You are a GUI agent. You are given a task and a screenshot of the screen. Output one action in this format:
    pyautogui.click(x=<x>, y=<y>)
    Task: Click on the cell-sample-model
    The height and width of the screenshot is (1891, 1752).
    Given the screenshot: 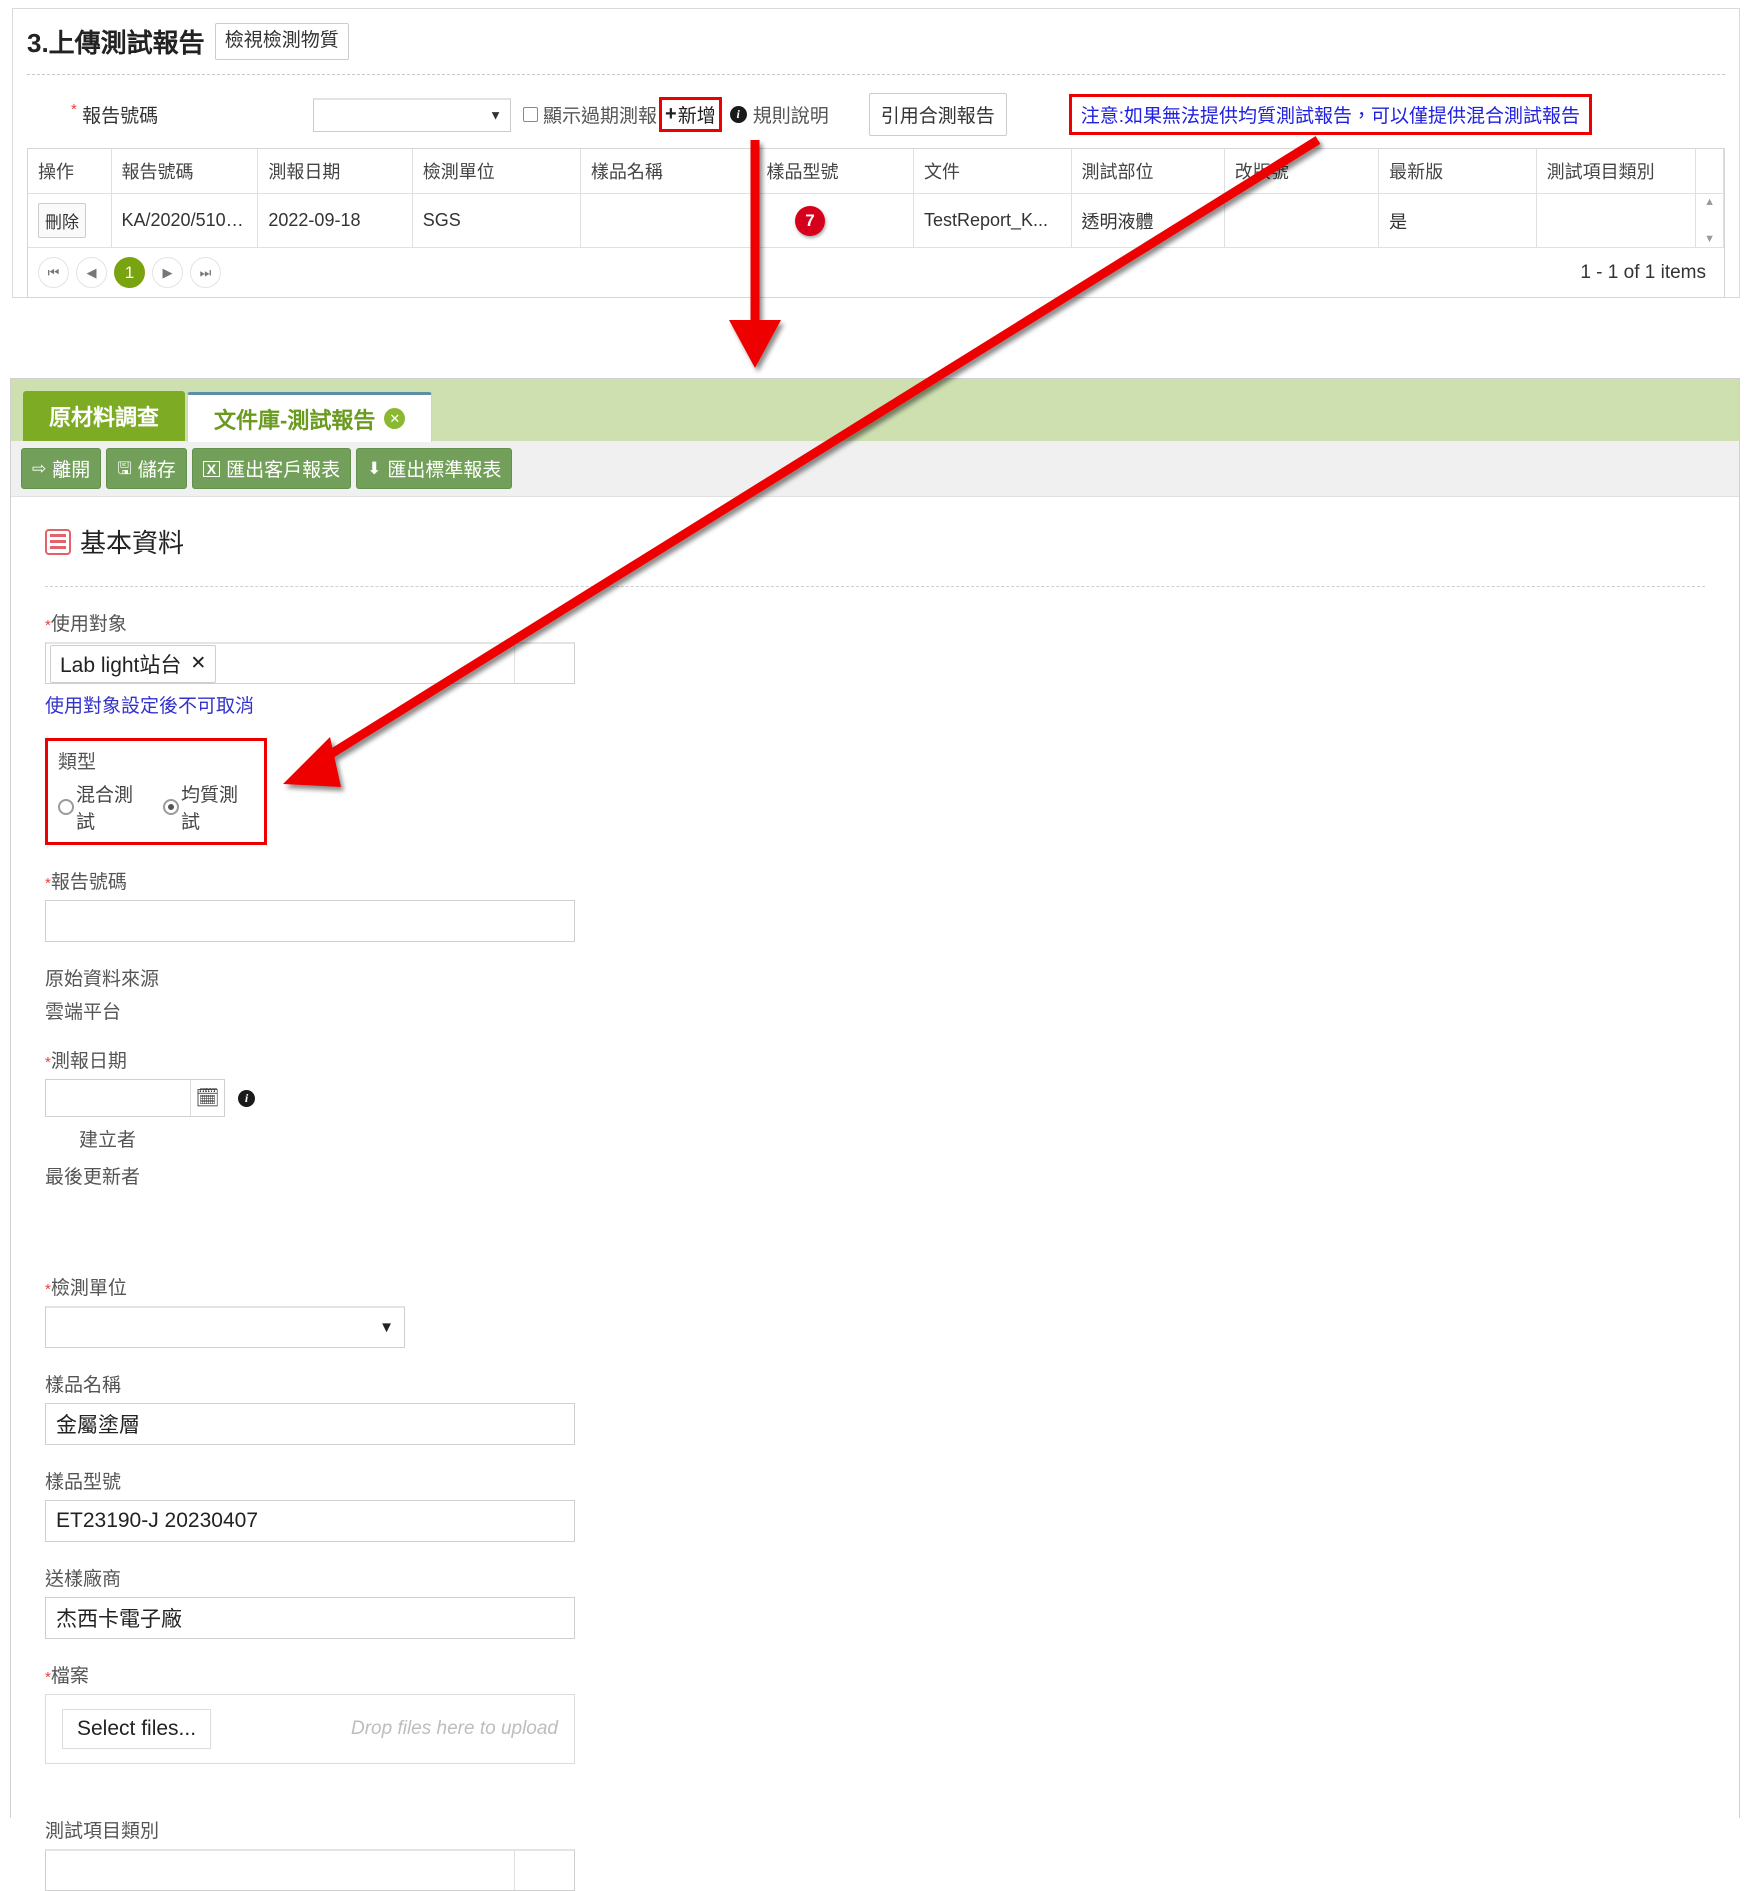 What is the action you would take?
    pyautogui.click(x=834, y=220)
    